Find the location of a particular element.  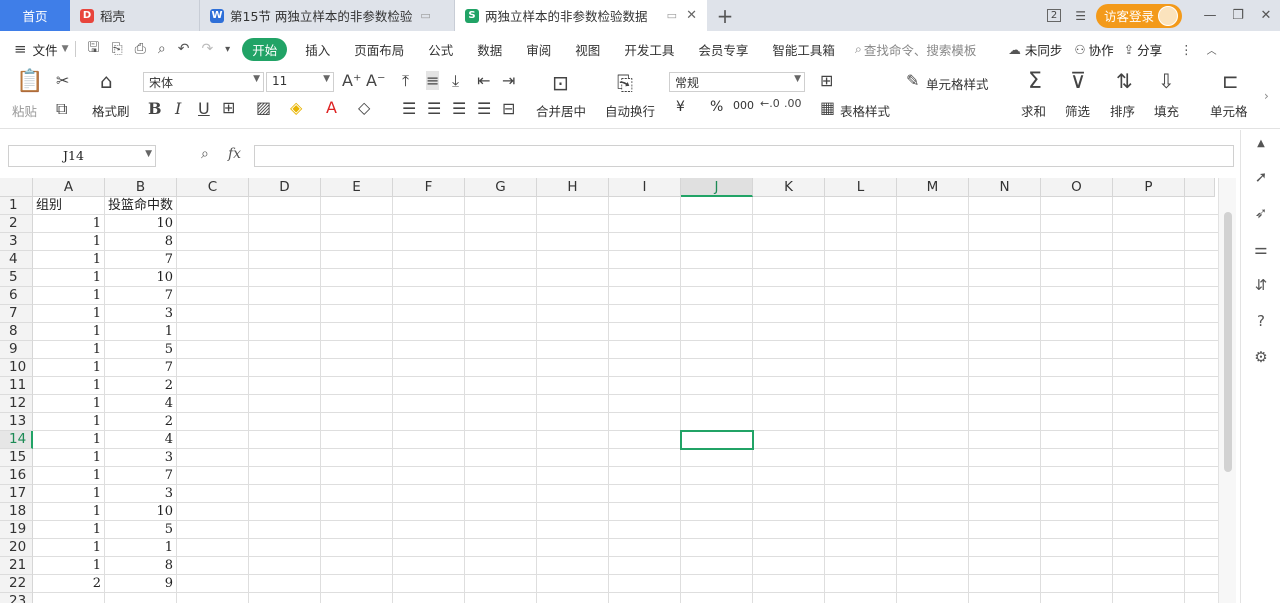

menu-icon: ☰ is located at coordinates (1080, 16).